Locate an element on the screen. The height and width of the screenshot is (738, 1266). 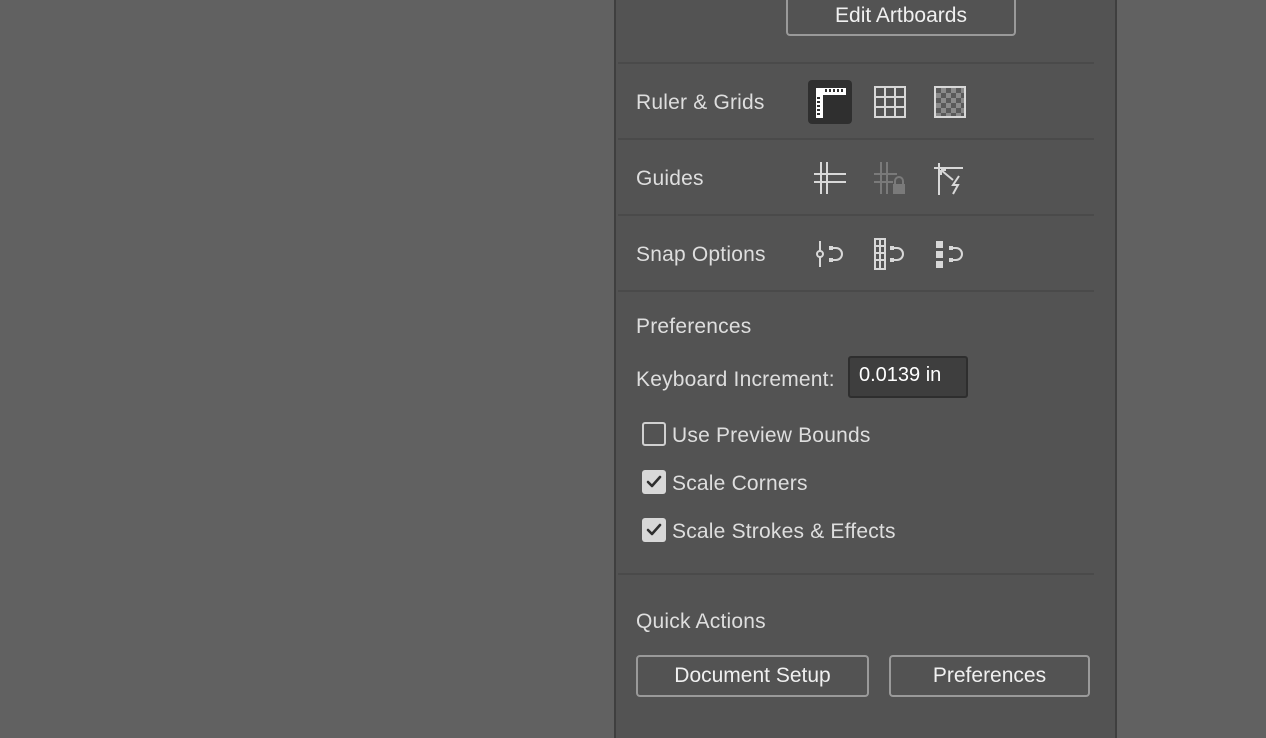
lock-guides-icon is located at coordinates (890, 178).